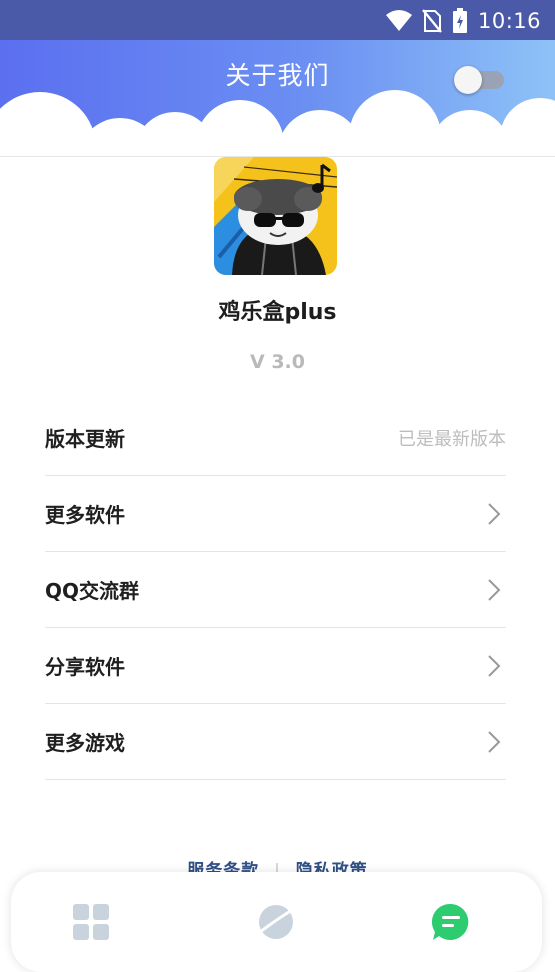 The height and width of the screenshot is (972, 555). I want to click on status-icons: 10:16, so click(463, 21).